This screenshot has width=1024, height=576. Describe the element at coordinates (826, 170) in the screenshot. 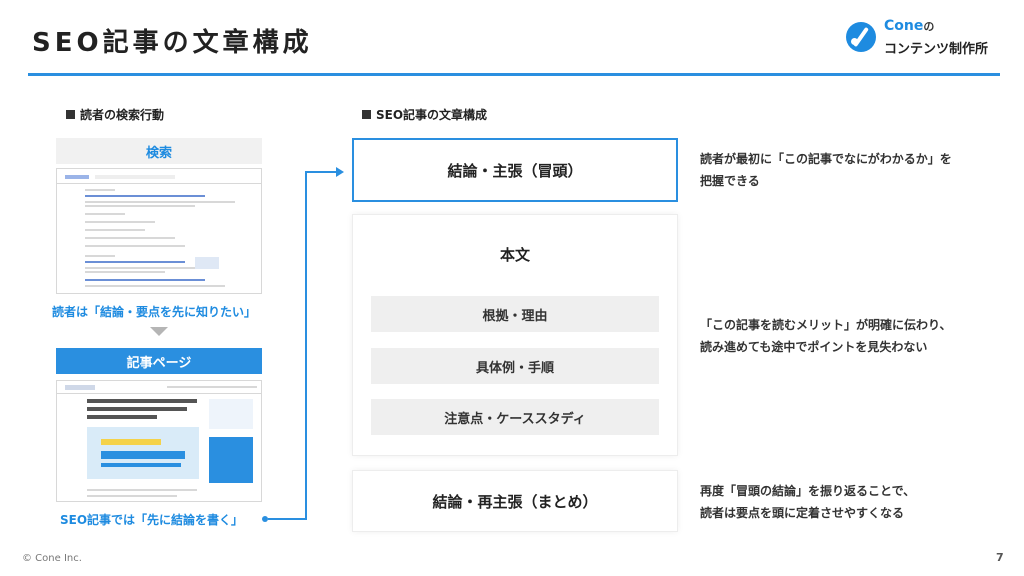

I see `note-conclusion: 読者が最初に「この記事でなにがわかるか」を 把握できる` at that location.